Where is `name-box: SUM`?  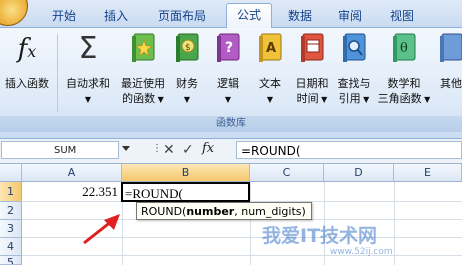
name-box: SUM is located at coordinates (60, 150).